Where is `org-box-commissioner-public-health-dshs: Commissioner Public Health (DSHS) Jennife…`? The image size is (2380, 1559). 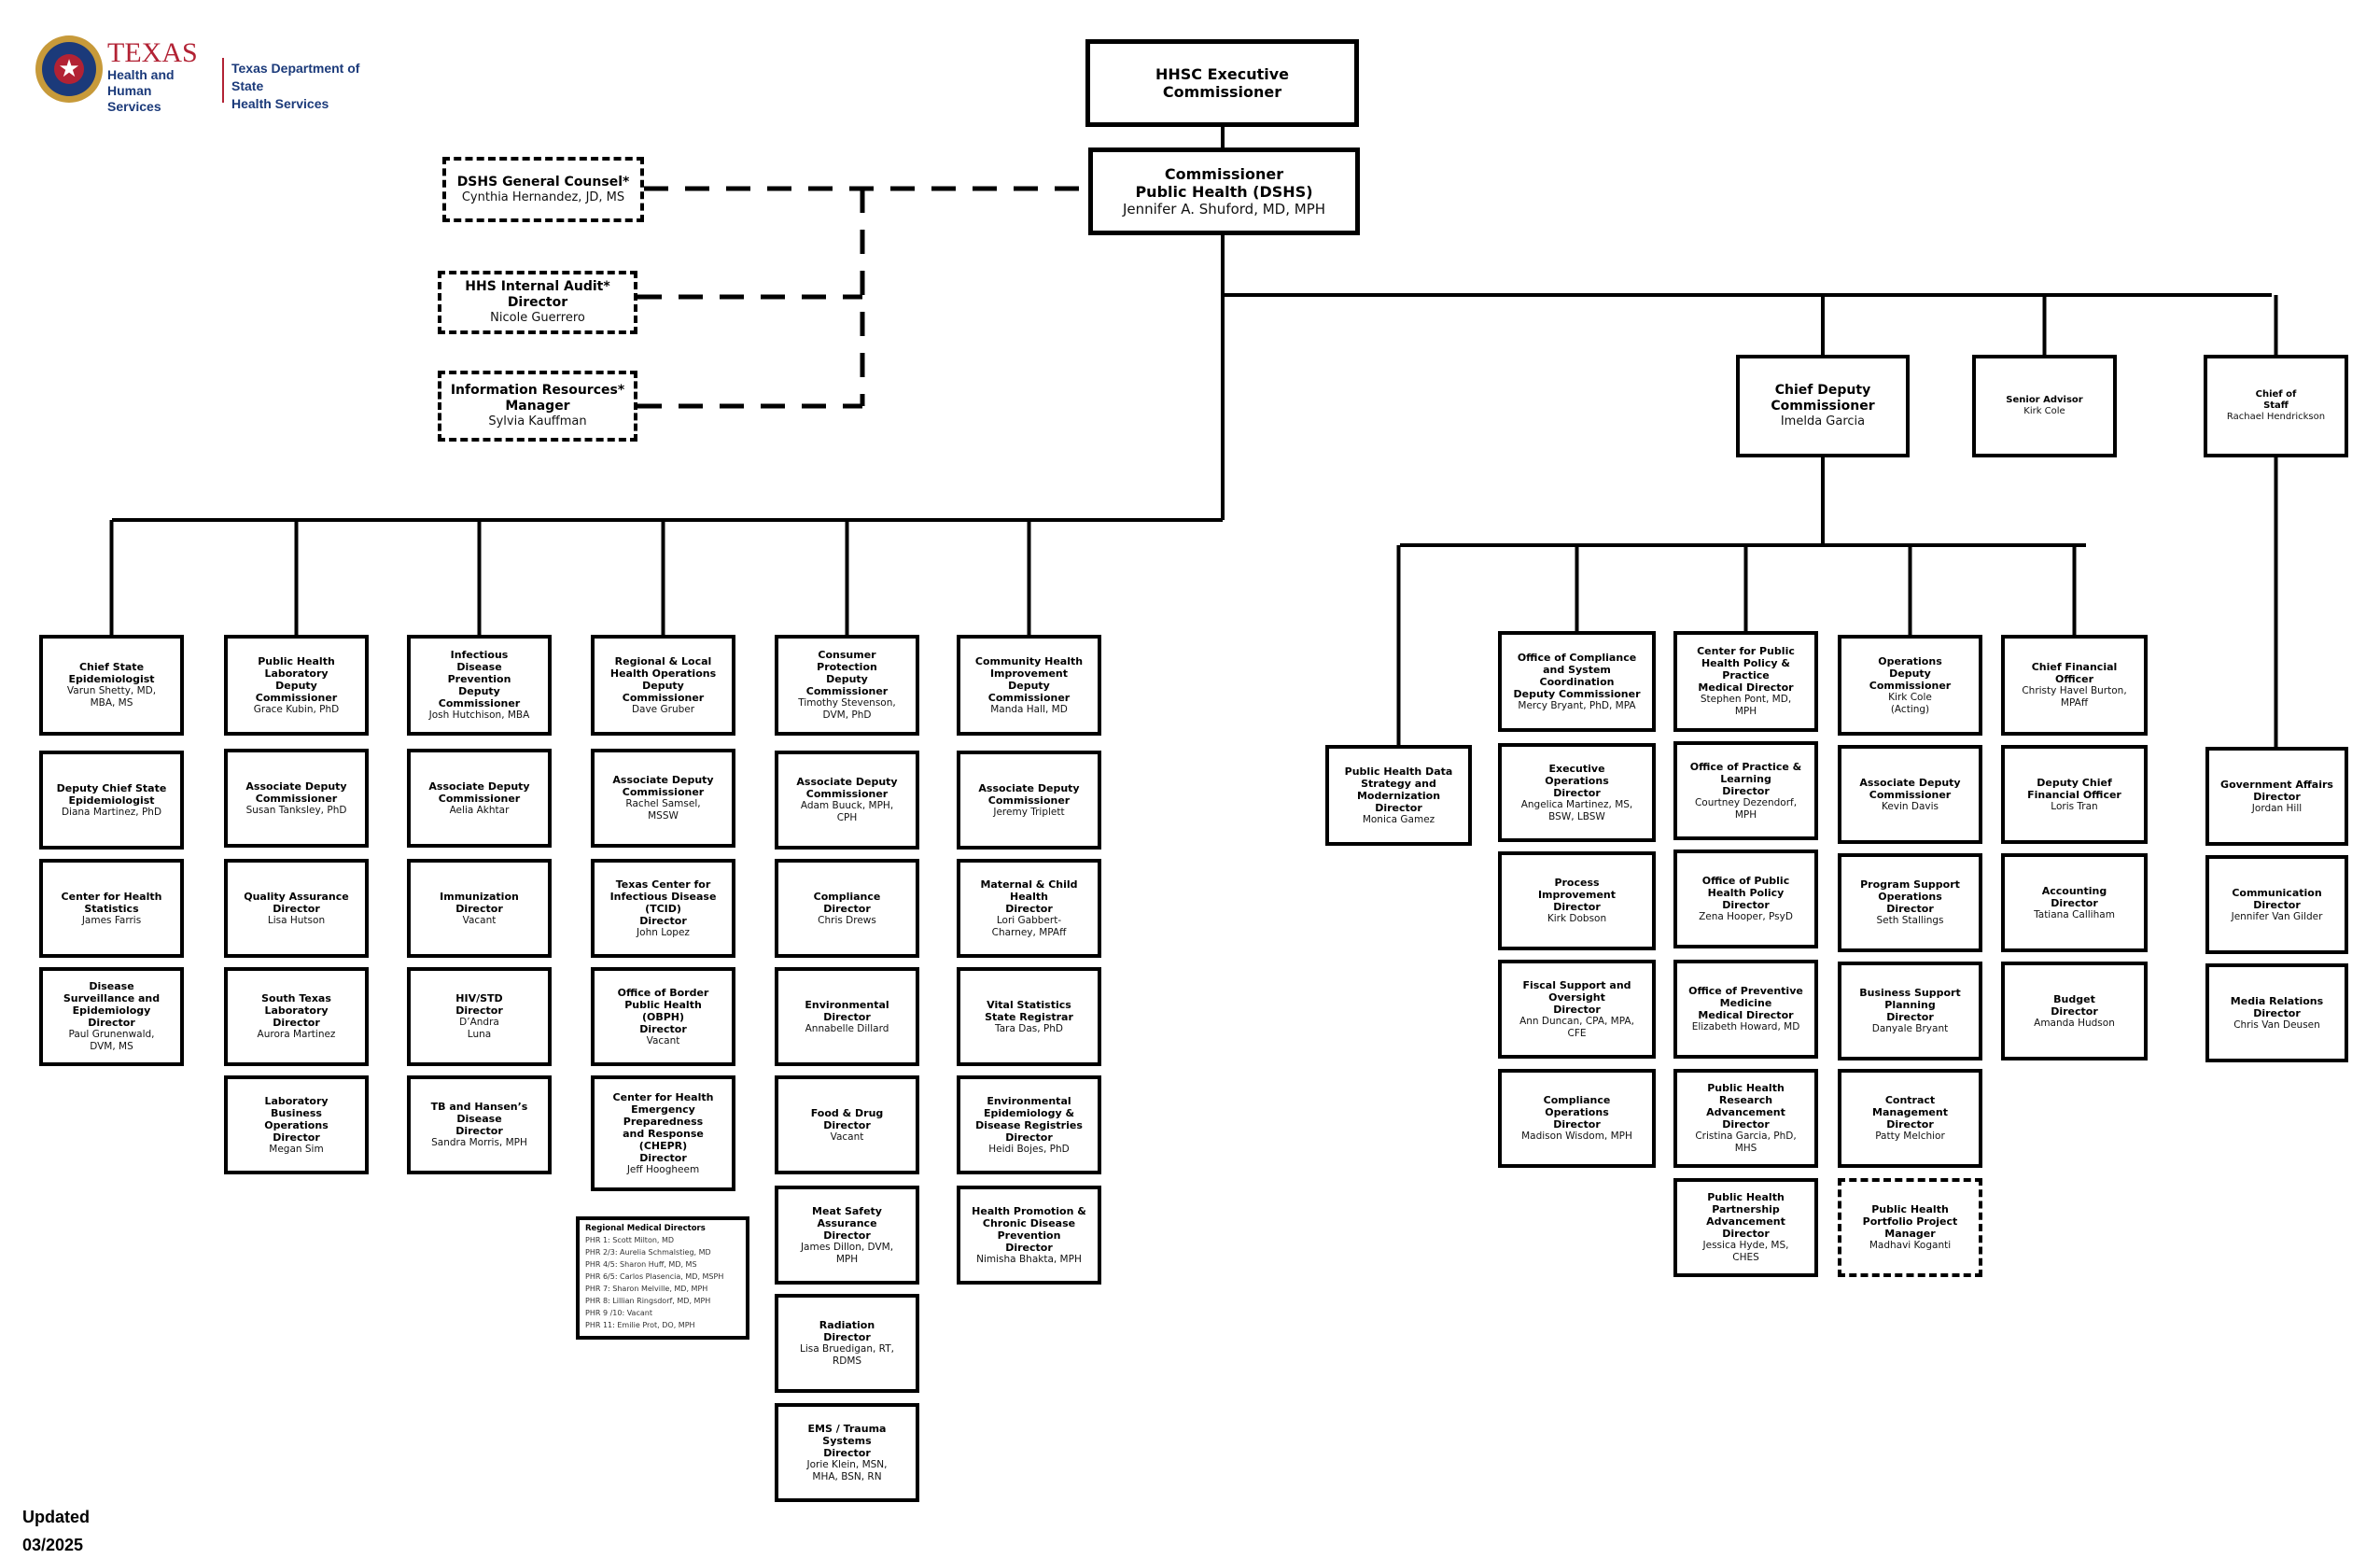 org-box-commissioner-public-health-dshs: Commissioner Public Health (DSHS) Jennife… is located at coordinates (1224, 191).